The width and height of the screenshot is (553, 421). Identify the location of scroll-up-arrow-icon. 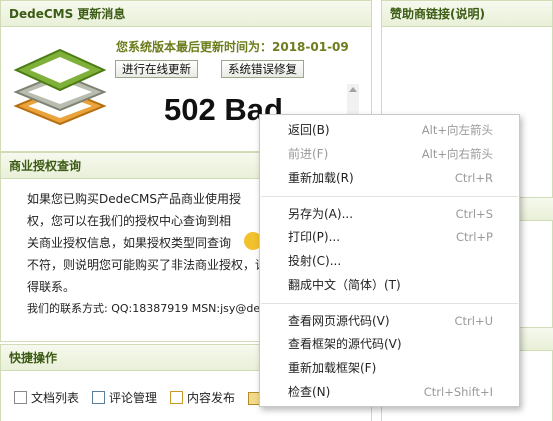
(353, 89).